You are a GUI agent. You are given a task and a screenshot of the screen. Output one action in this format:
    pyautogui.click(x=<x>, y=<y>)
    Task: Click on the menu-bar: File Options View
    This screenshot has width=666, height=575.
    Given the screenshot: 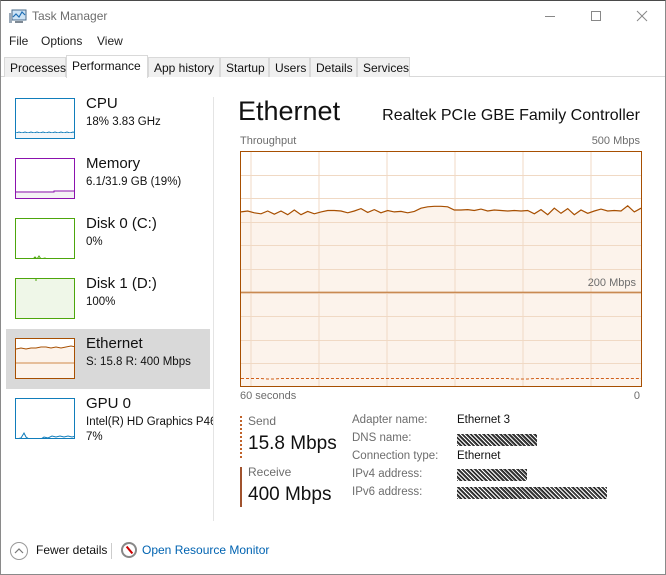 What is the action you would take?
    pyautogui.click(x=333, y=42)
    